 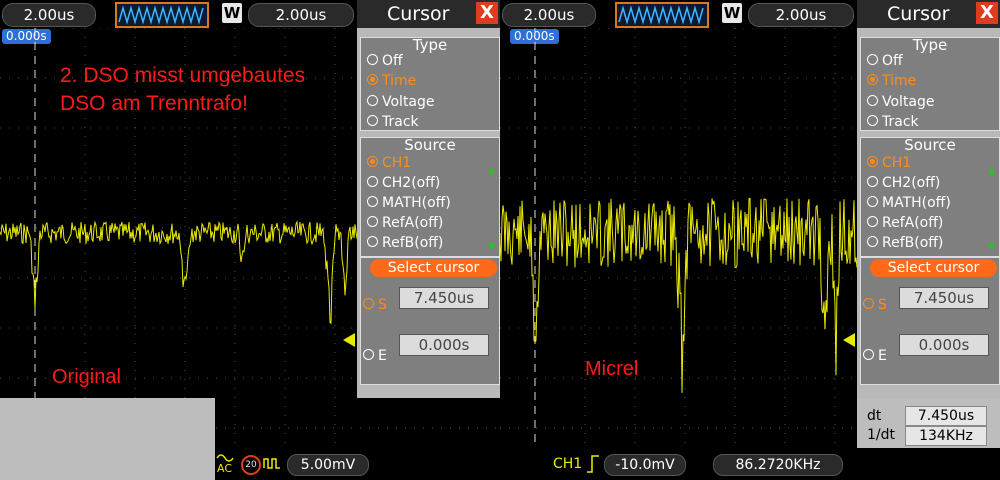 I want to click on dt-value: 7.450us, so click(x=946, y=416).